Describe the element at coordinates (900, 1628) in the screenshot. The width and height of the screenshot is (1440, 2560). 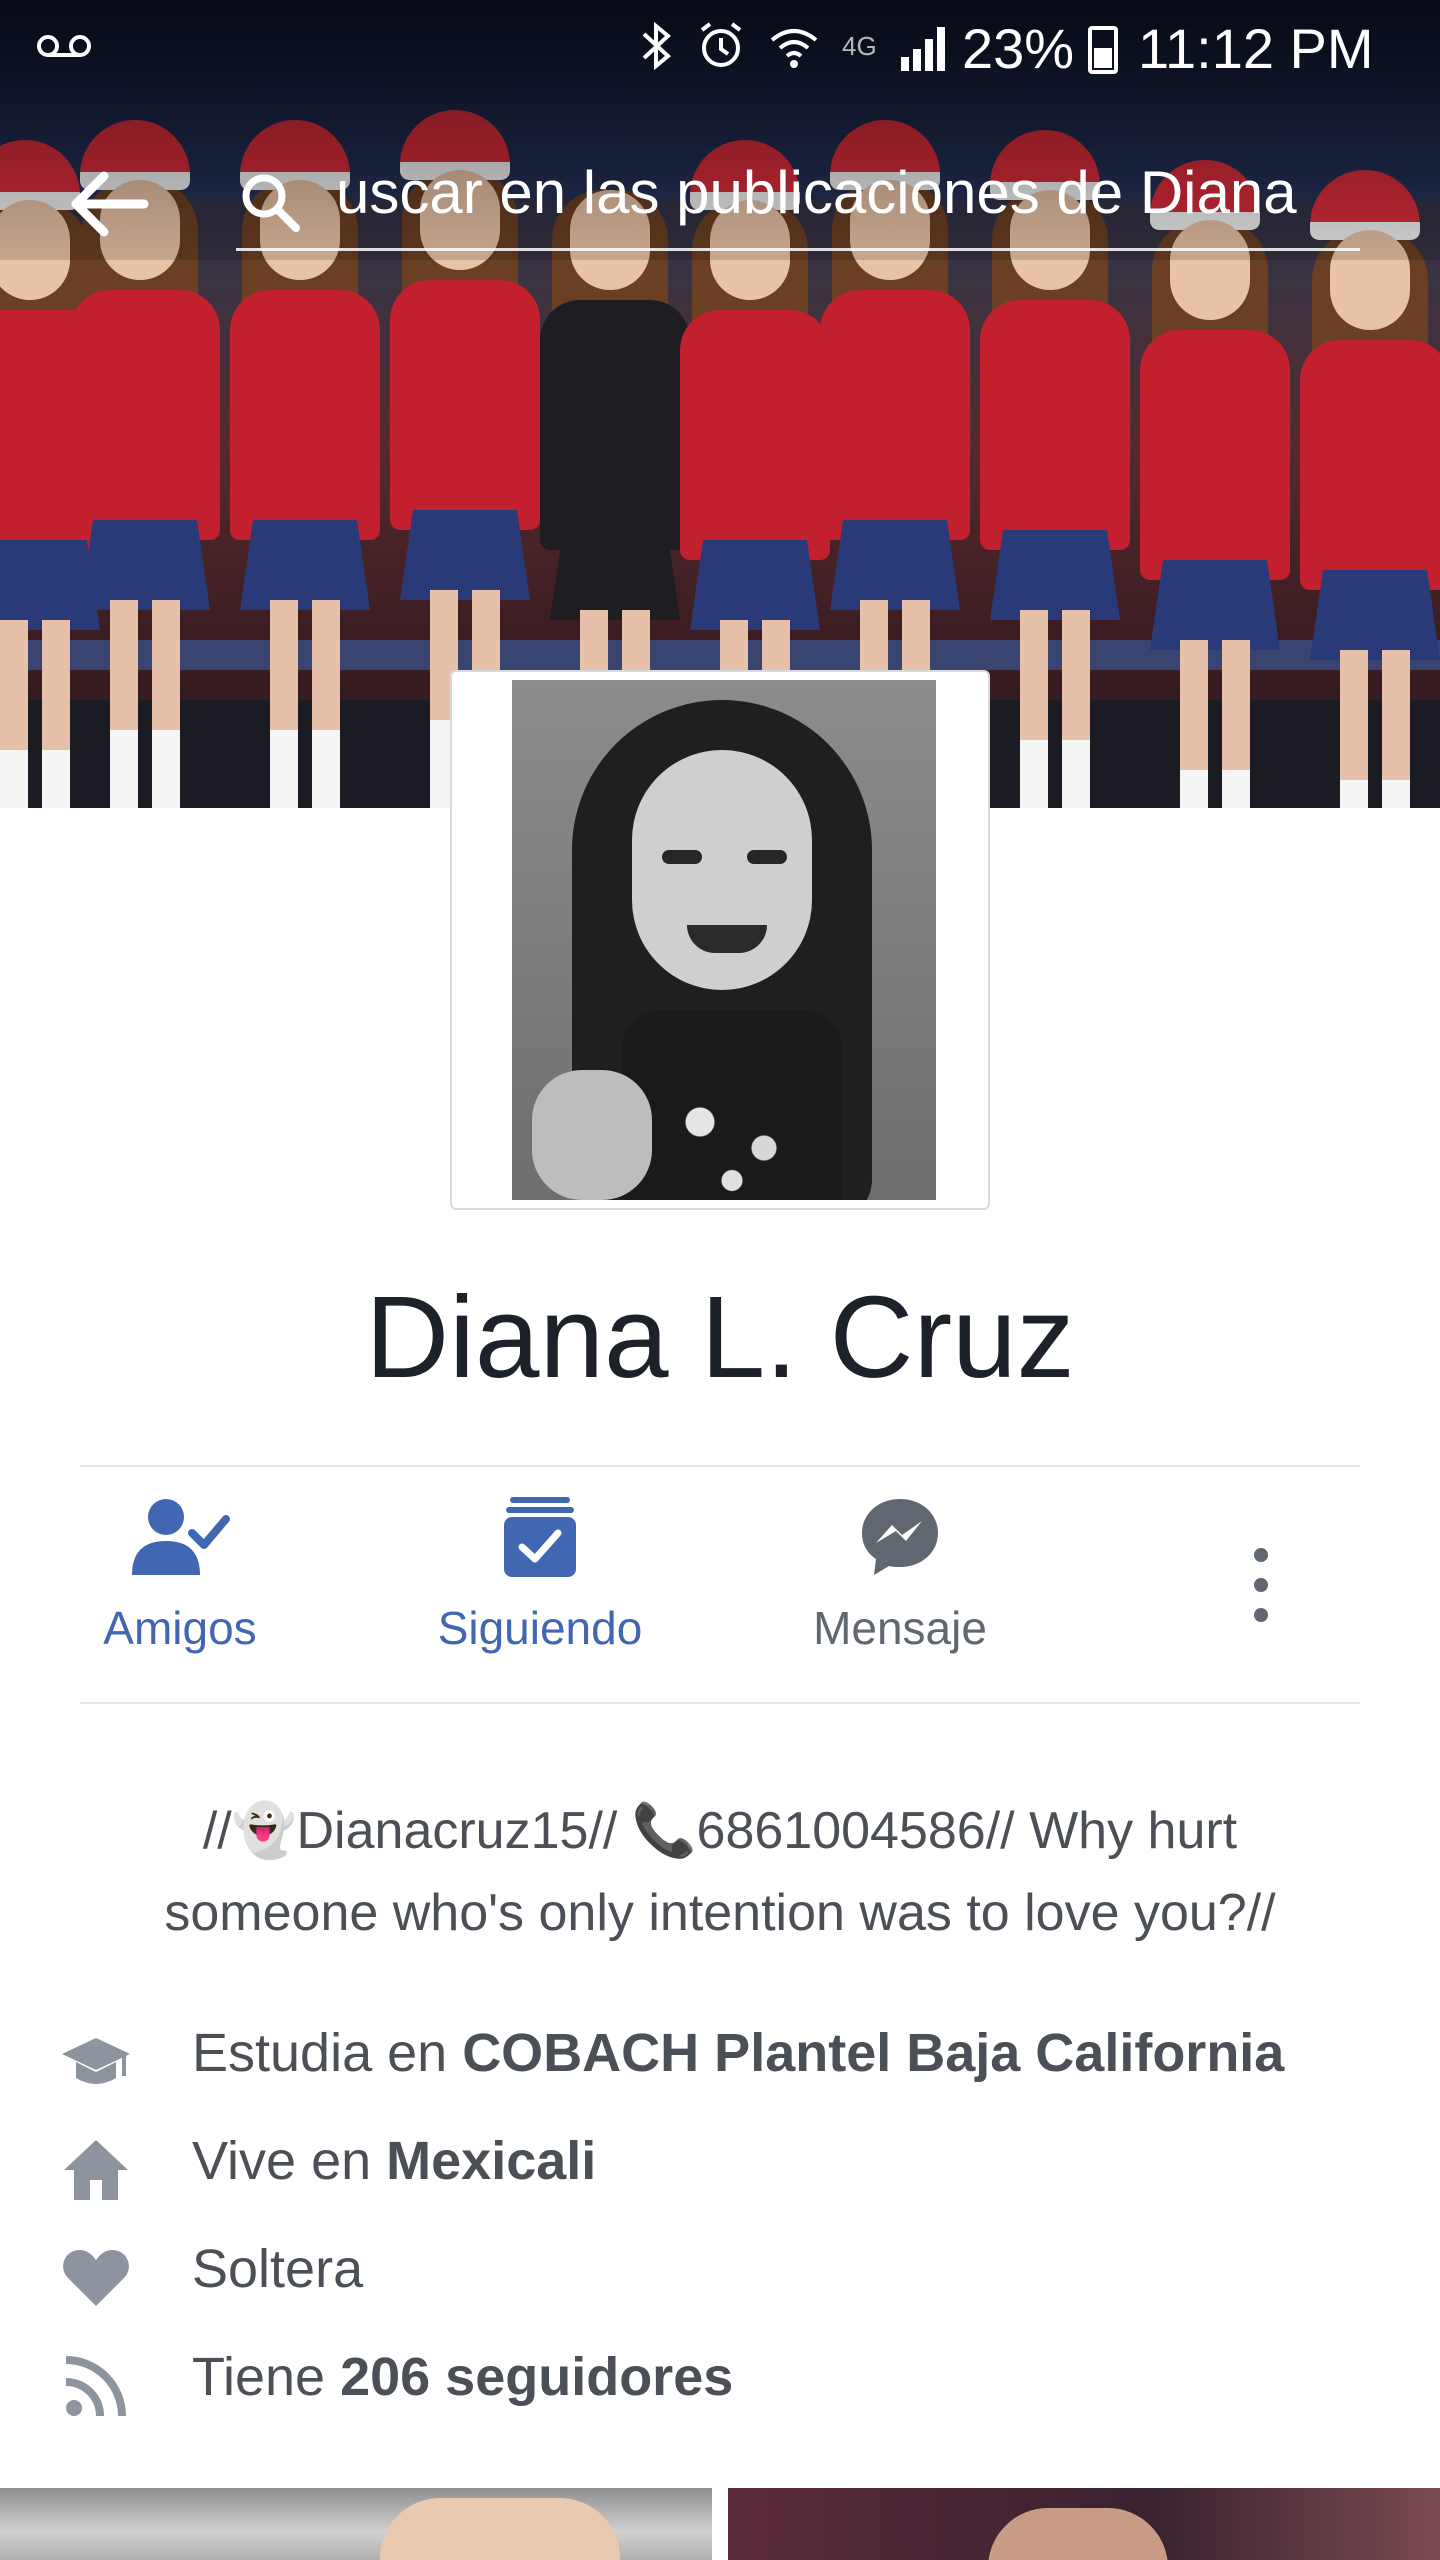
I see `message-label: Mensaje` at that location.